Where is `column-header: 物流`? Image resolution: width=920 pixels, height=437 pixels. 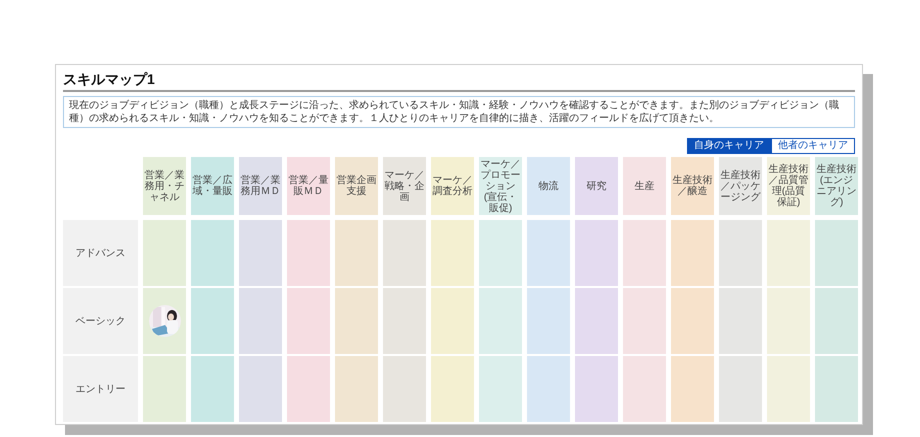
column-header: 物流 is located at coordinates (548, 186).